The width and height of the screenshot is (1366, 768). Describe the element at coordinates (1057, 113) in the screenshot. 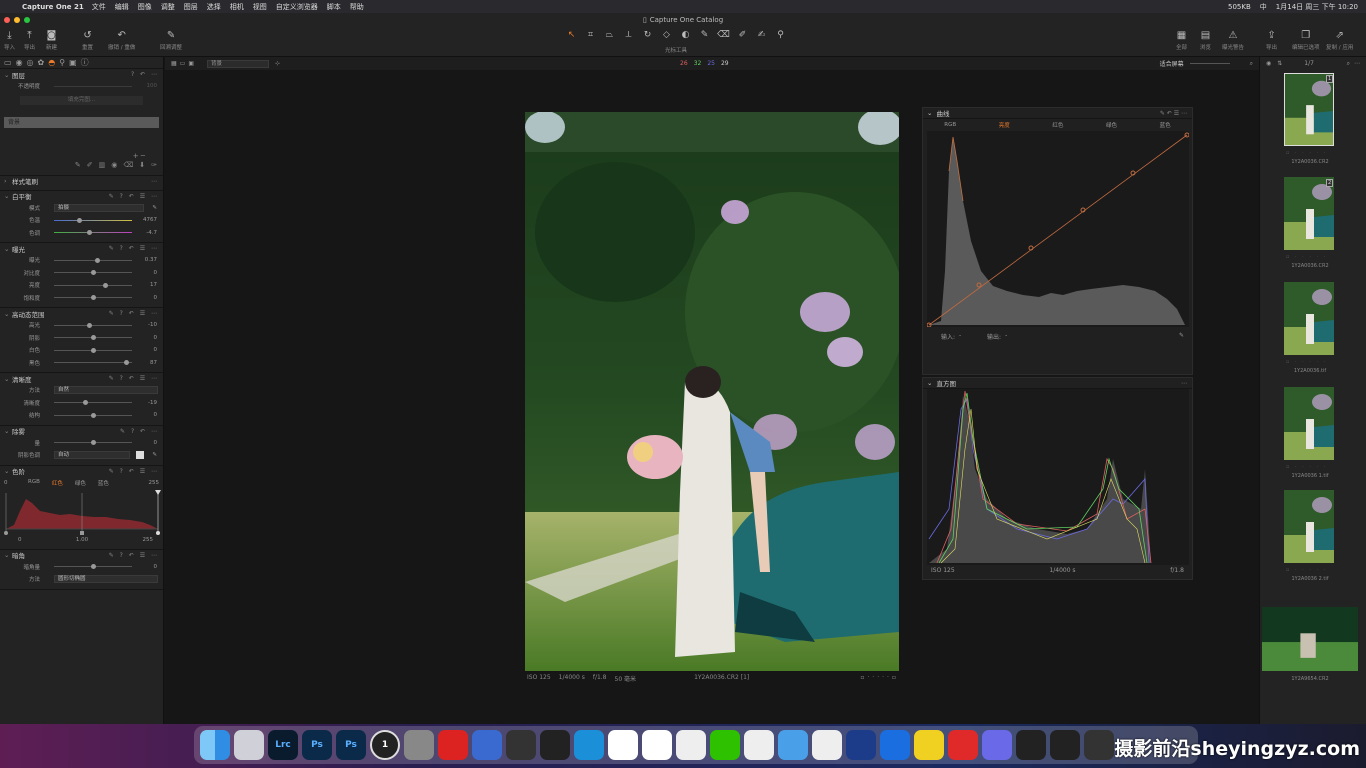

I see `curve-header: ⌄ 曲线 ✎ ↶ ☰ ⋯` at that location.